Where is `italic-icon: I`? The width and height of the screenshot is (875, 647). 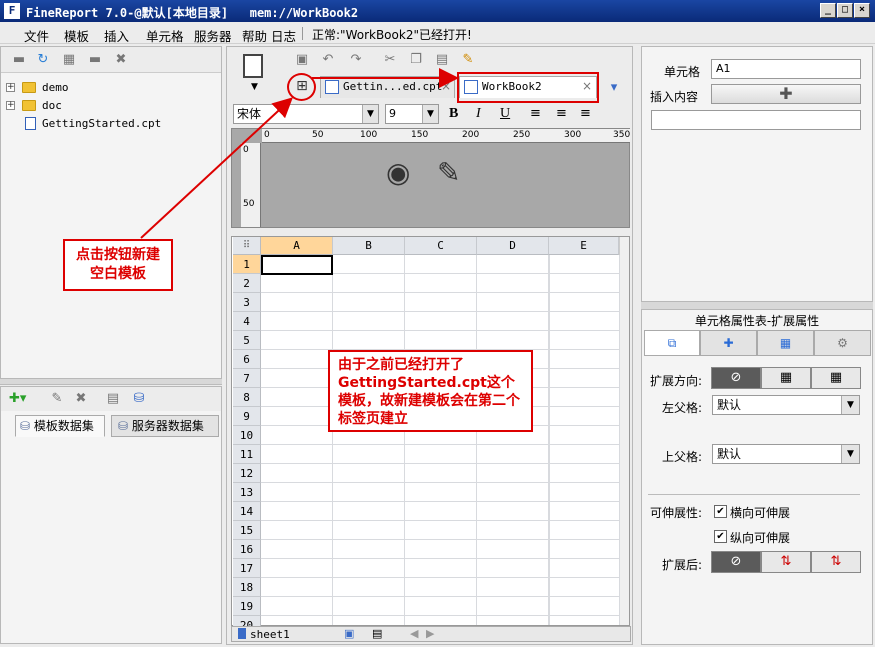
italic-icon: I is located at coordinates (478, 114).